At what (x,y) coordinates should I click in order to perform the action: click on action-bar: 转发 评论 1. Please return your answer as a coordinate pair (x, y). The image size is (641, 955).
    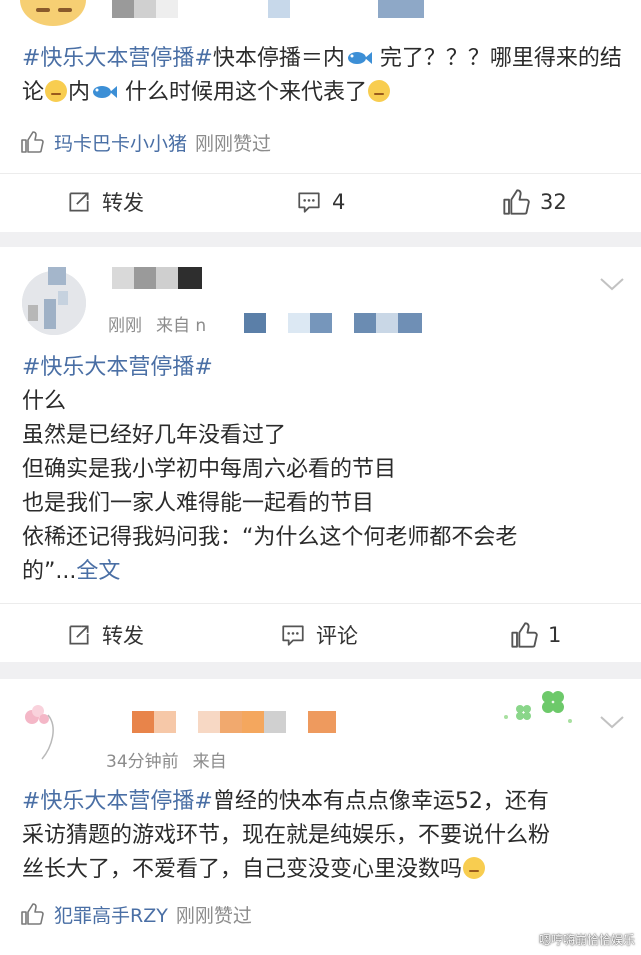
    Looking at the image, I should click on (320, 635).